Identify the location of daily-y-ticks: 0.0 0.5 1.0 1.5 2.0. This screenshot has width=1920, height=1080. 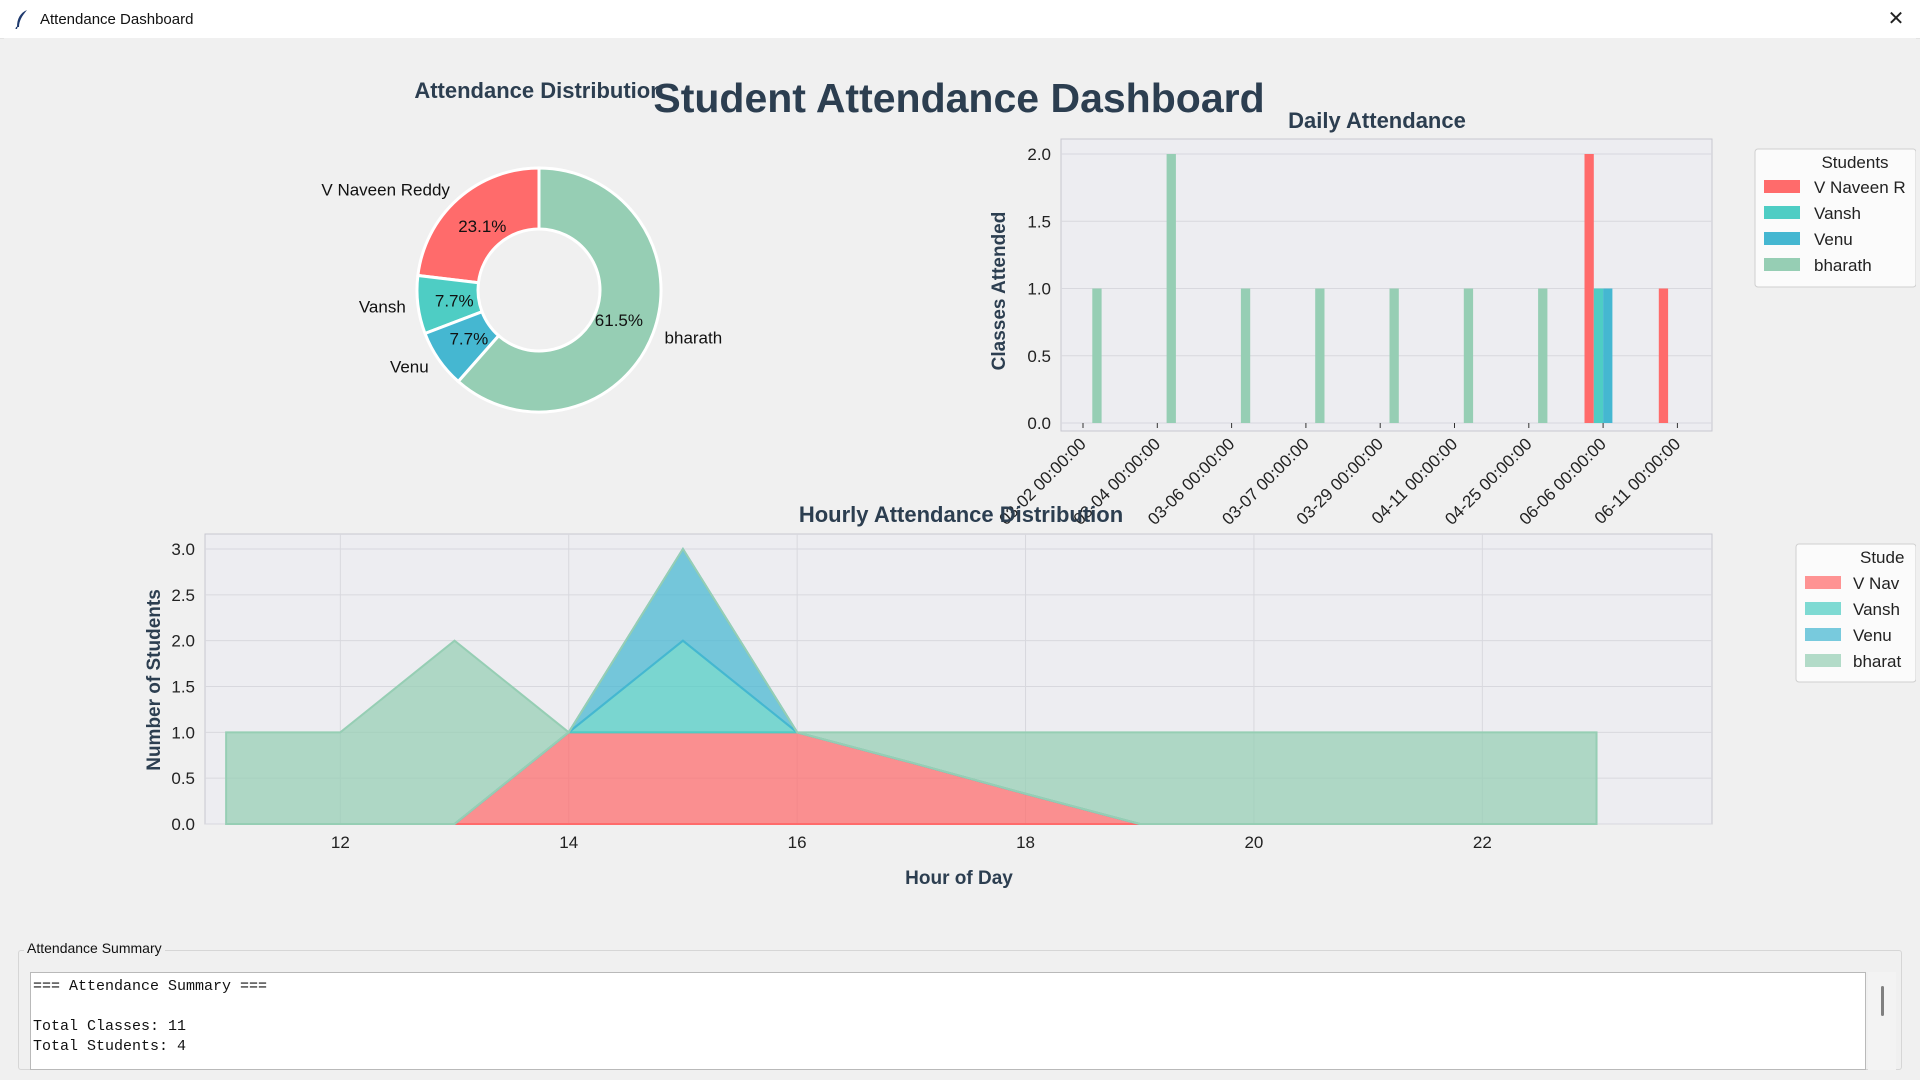
(1039, 289).